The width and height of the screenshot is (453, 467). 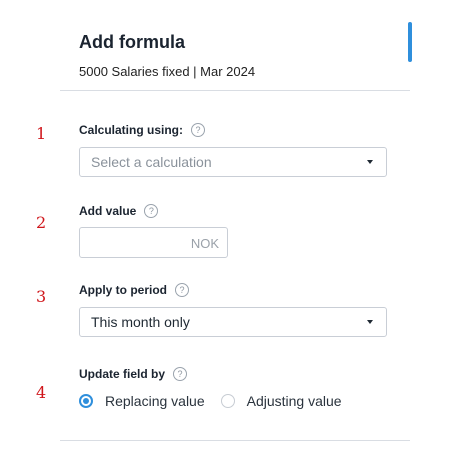 I want to click on calculation-field-label: Calculating using: ?, so click(x=142, y=130).